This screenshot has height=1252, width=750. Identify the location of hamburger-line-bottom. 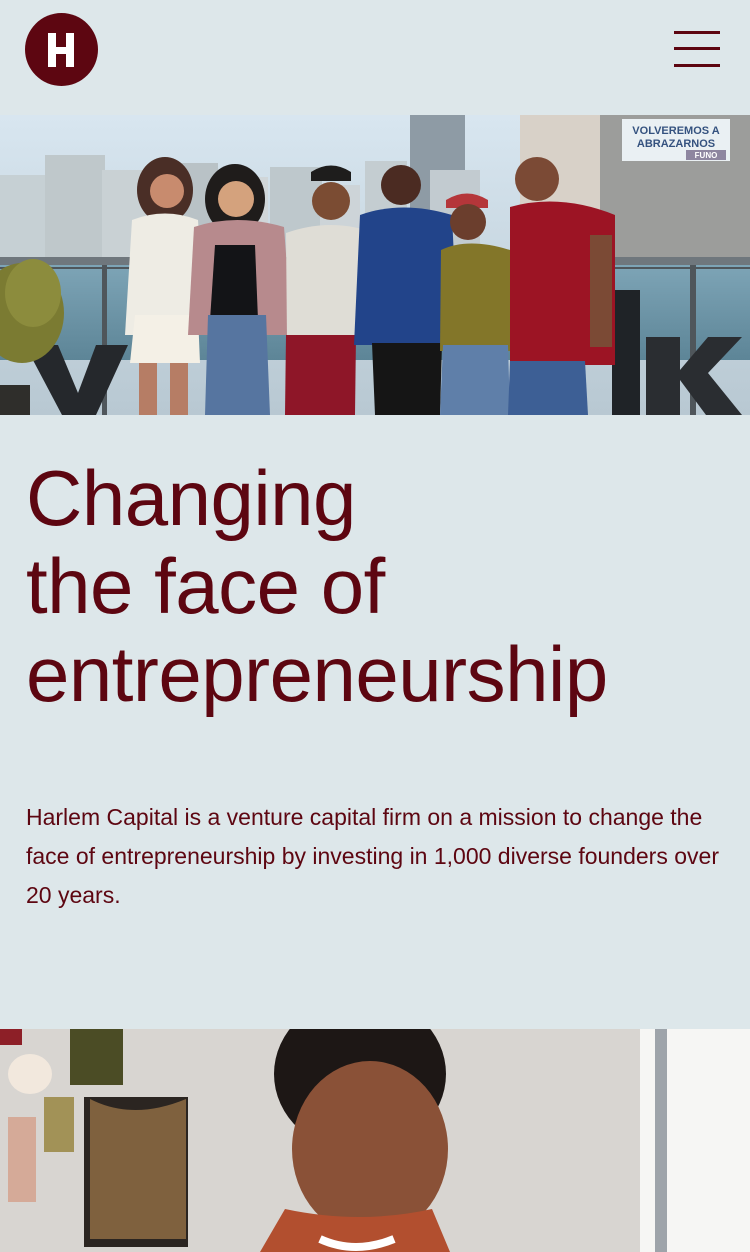
(697, 65).